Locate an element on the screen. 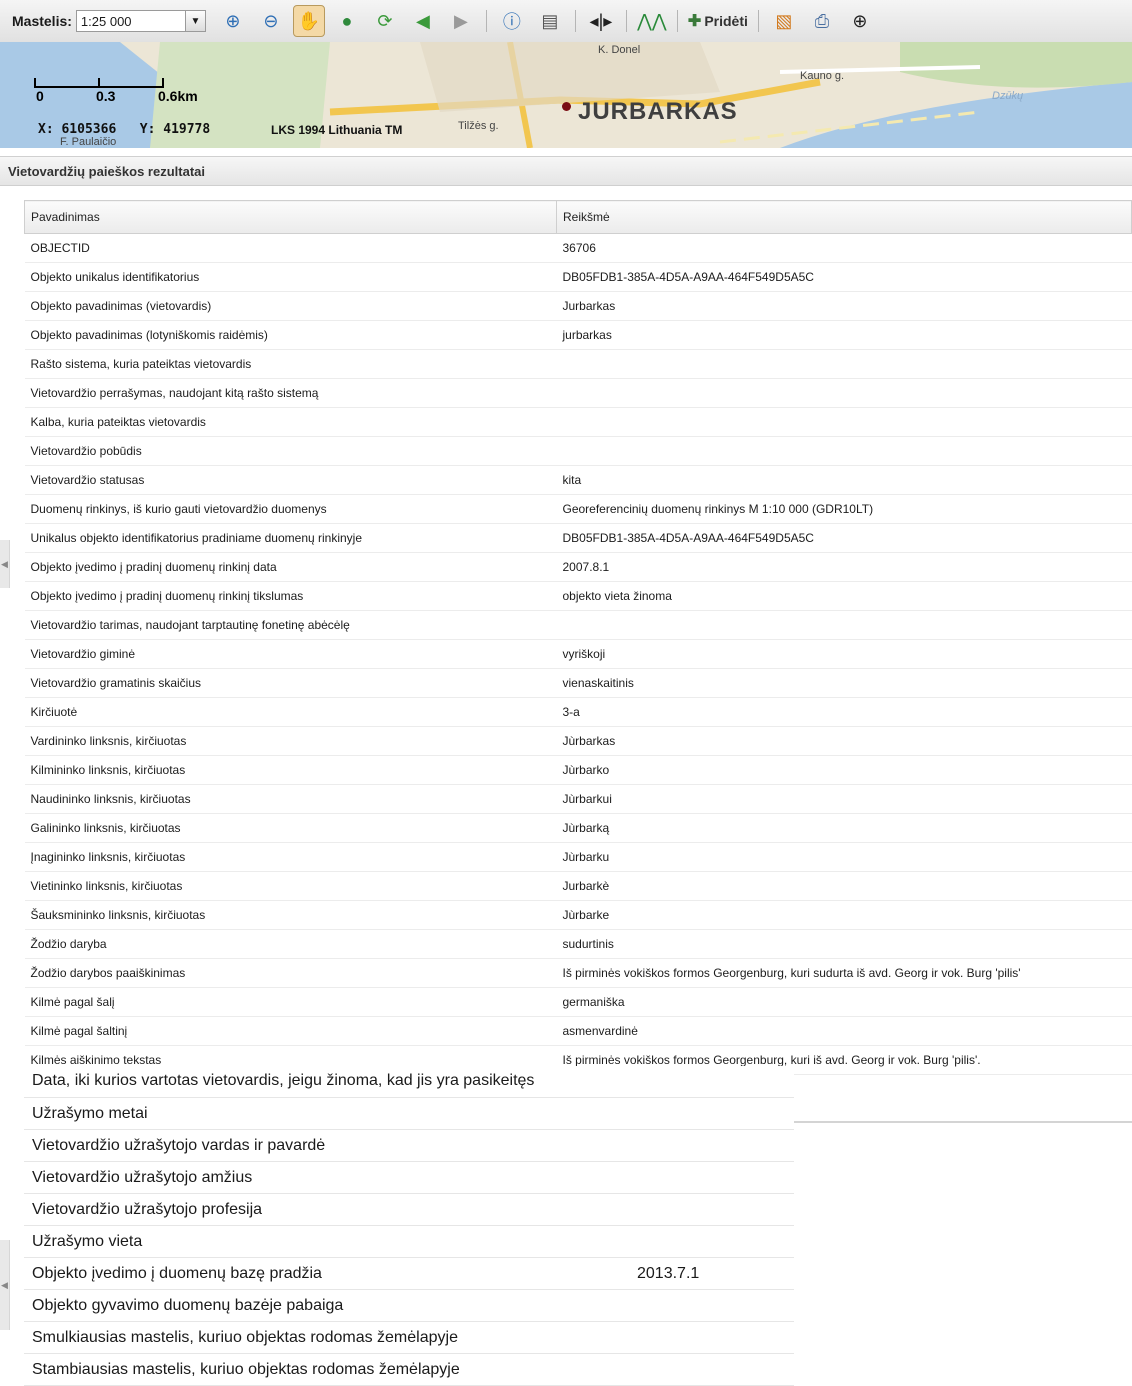  attribute-name: Užrašymo vieta is located at coordinates (87, 1241).